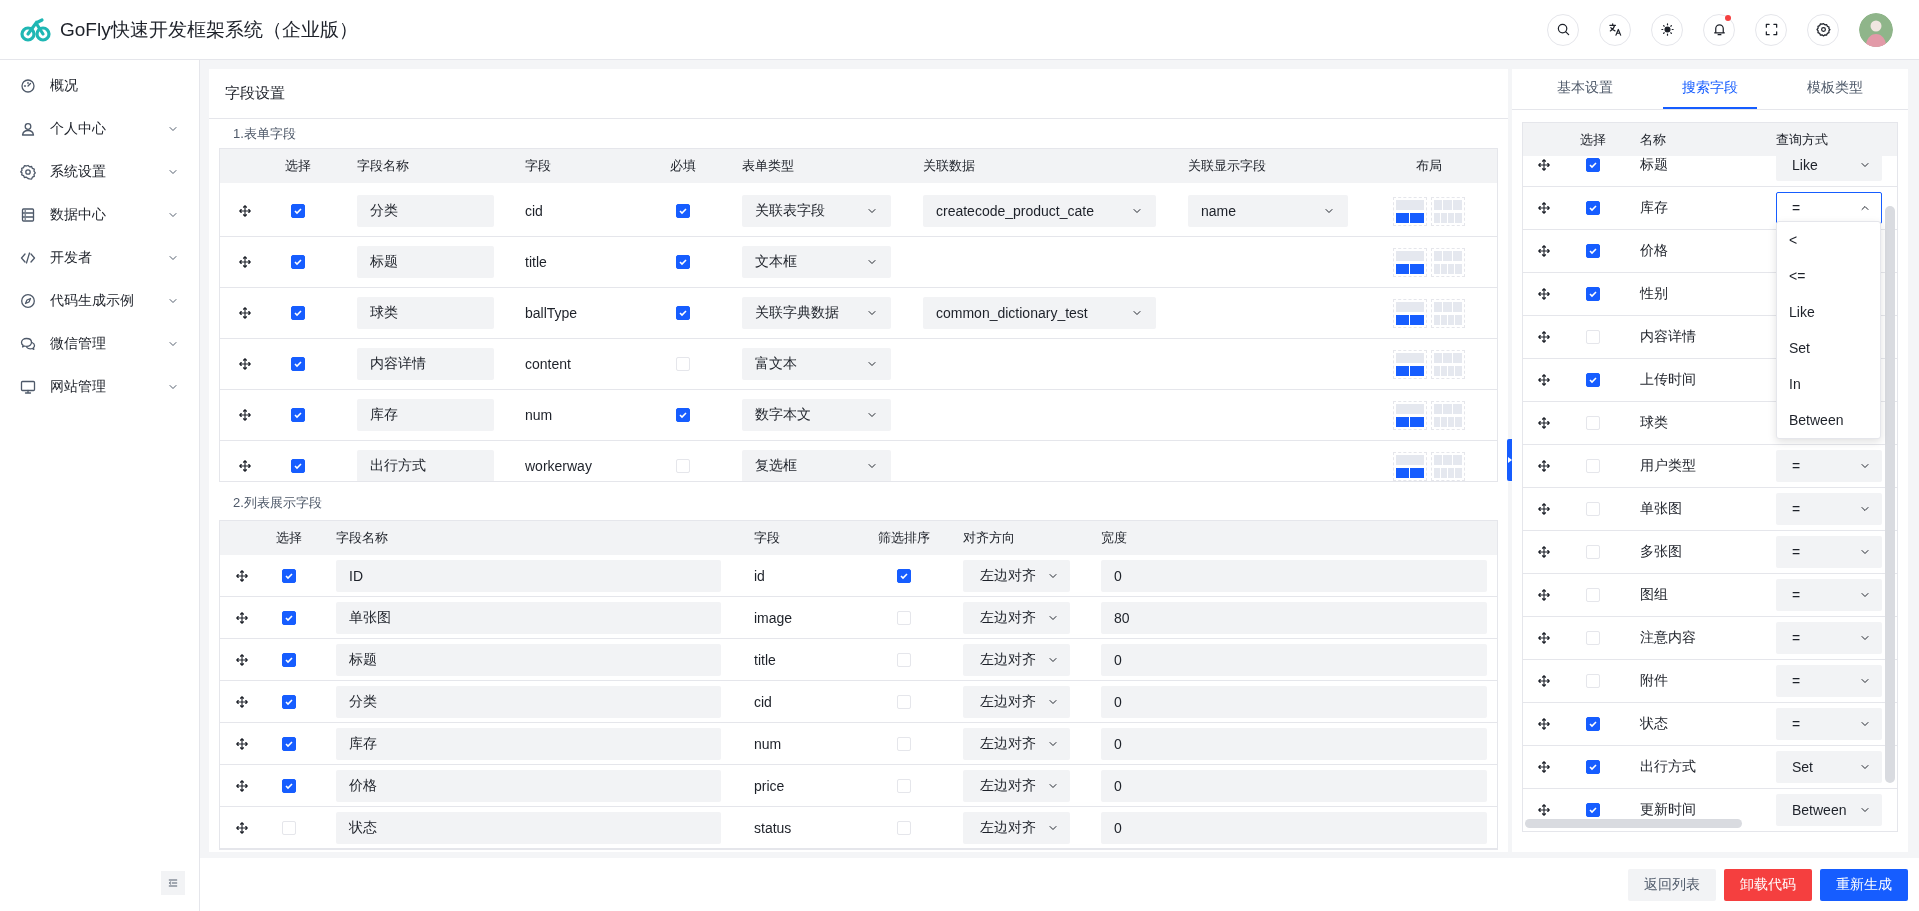 The width and height of the screenshot is (1919, 911). What do you see at coordinates (816, 415) in the screenshot?
I see `form-type-select: 数字本文` at bounding box center [816, 415].